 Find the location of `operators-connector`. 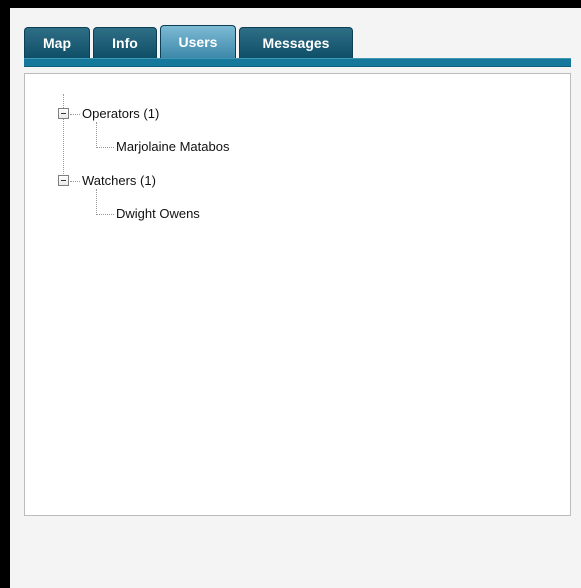

operators-connector is located at coordinates (75, 114).